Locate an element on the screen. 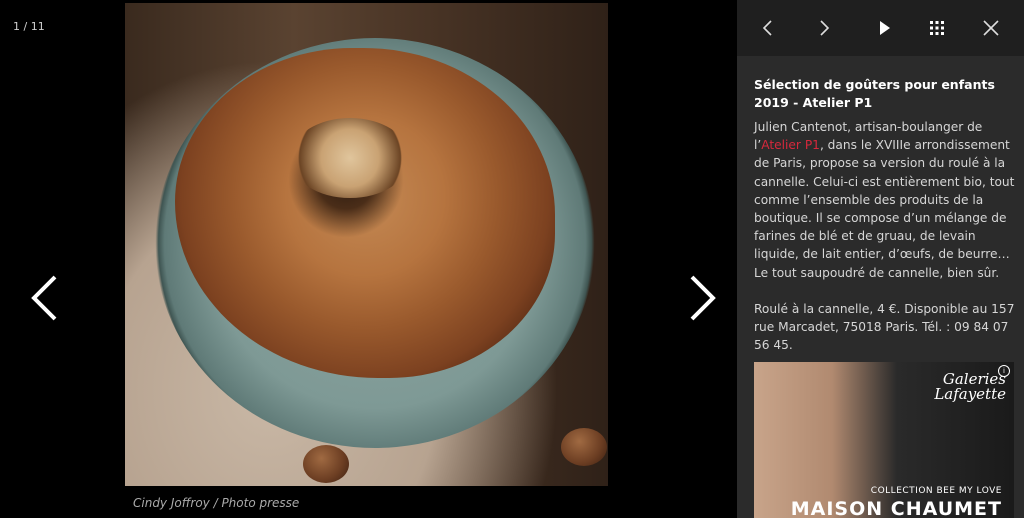 The image size is (1024, 518). photo-caption: Cindy Joffroy / Photo presse is located at coordinates (216, 503).